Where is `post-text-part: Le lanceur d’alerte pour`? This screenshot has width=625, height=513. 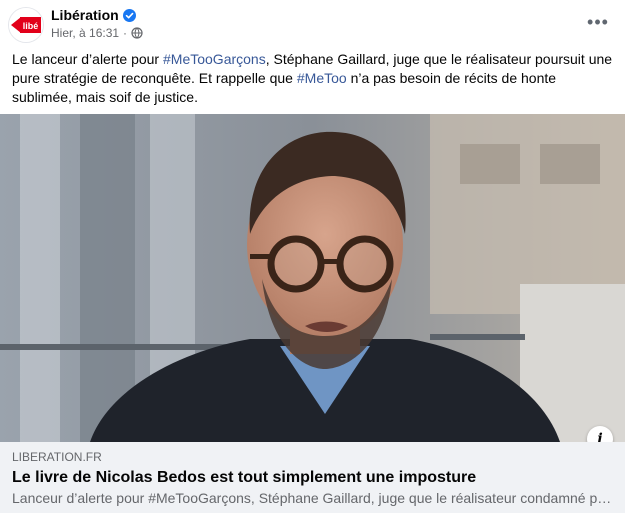
post-text-part: Le lanceur d’alerte pour is located at coordinates (87, 59).